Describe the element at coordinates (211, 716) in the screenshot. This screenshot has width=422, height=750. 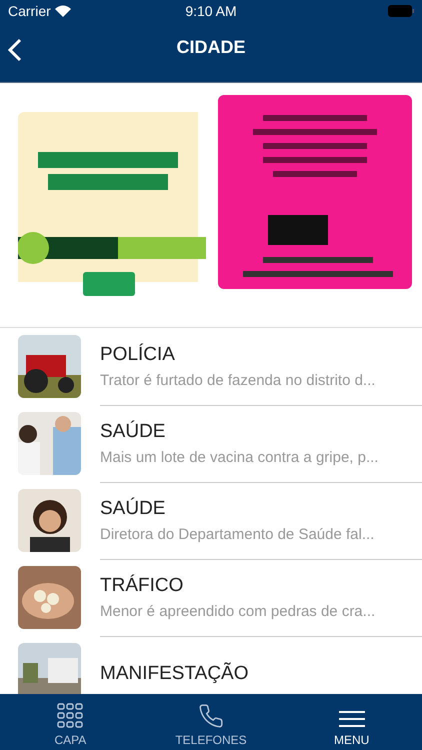
I see `phone-icon` at that location.